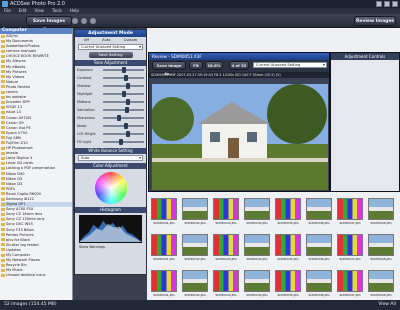 The height and width of the screenshot is (310, 400). Describe the element at coordinates (387, 305) in the screenshot. I see `view-all-link: View All` at that location.